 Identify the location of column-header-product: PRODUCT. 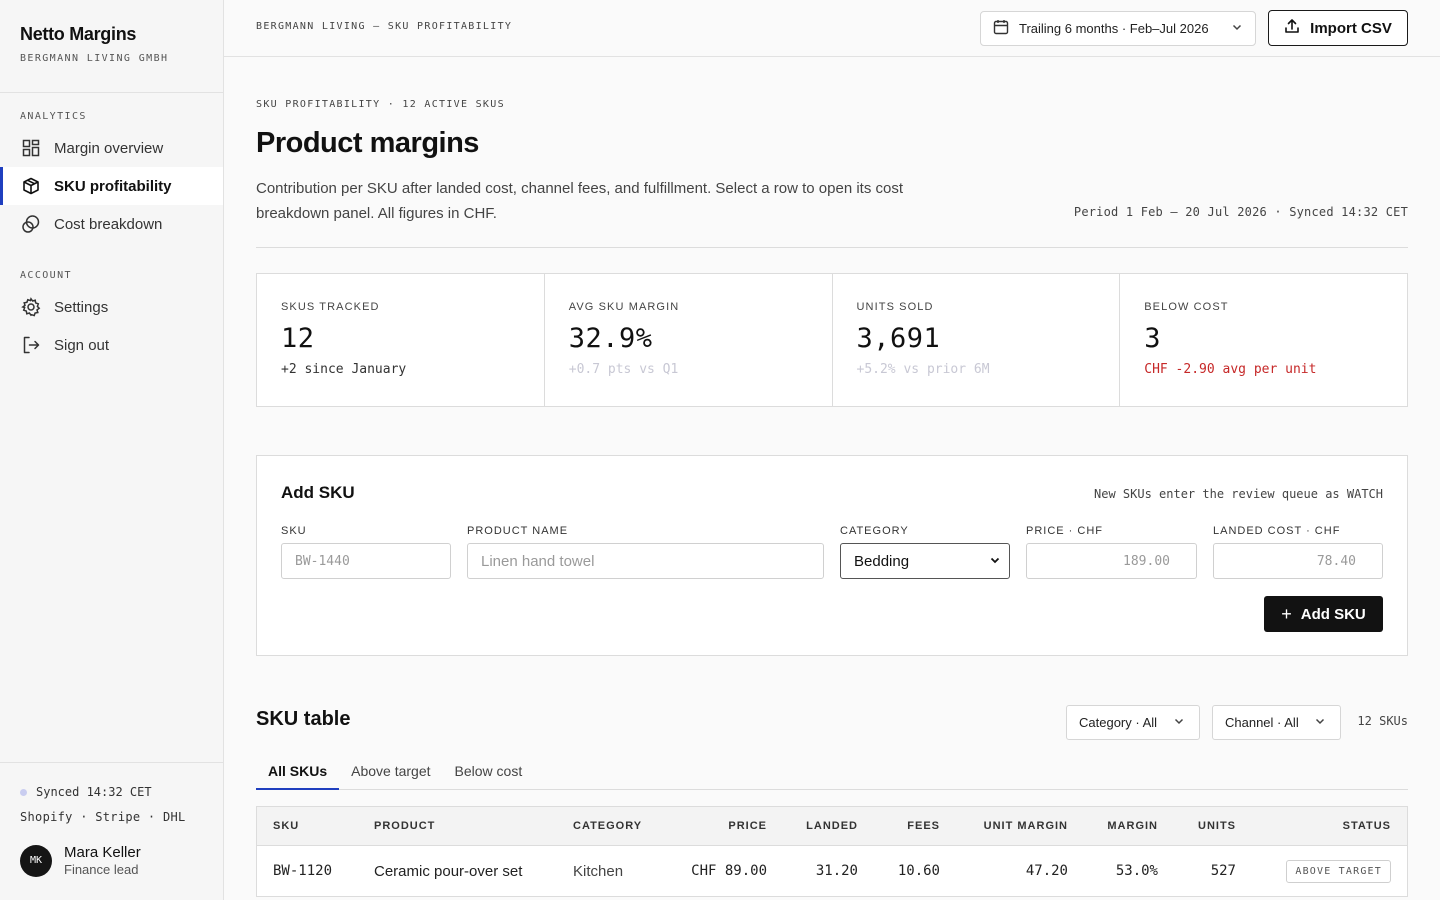
(404, 826).